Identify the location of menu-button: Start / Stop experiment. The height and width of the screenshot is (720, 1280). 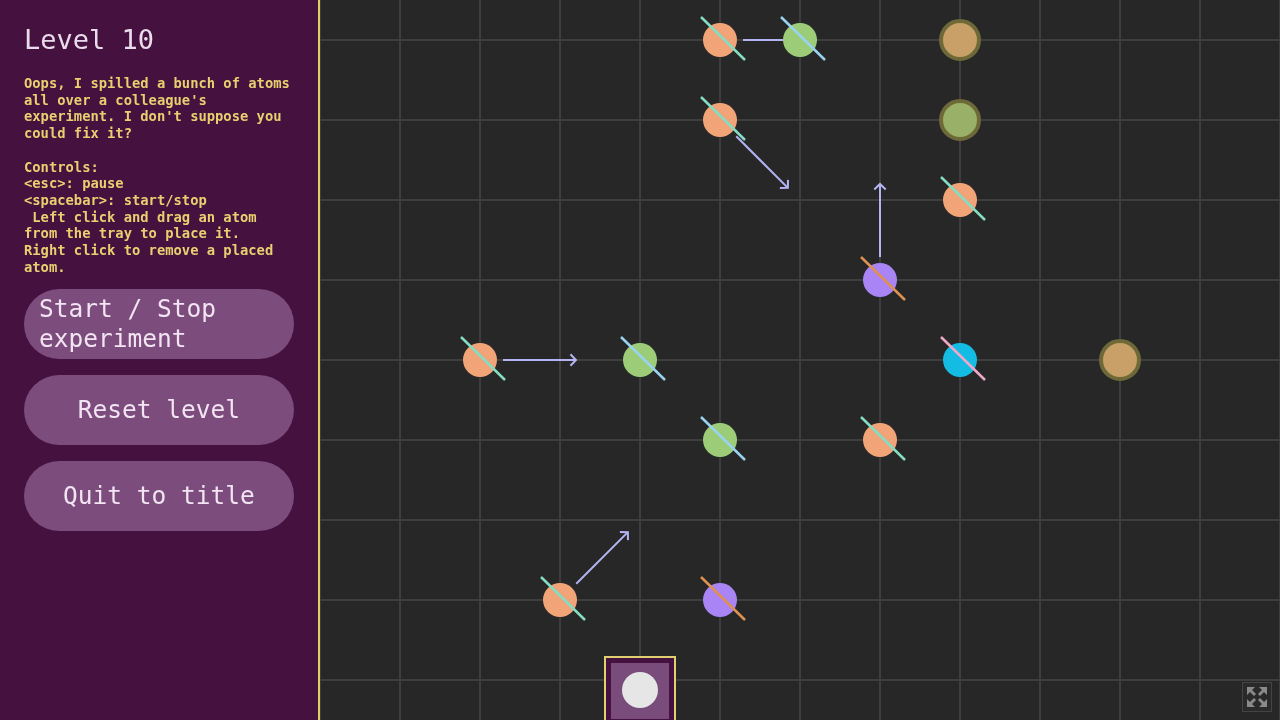
(159, 324).